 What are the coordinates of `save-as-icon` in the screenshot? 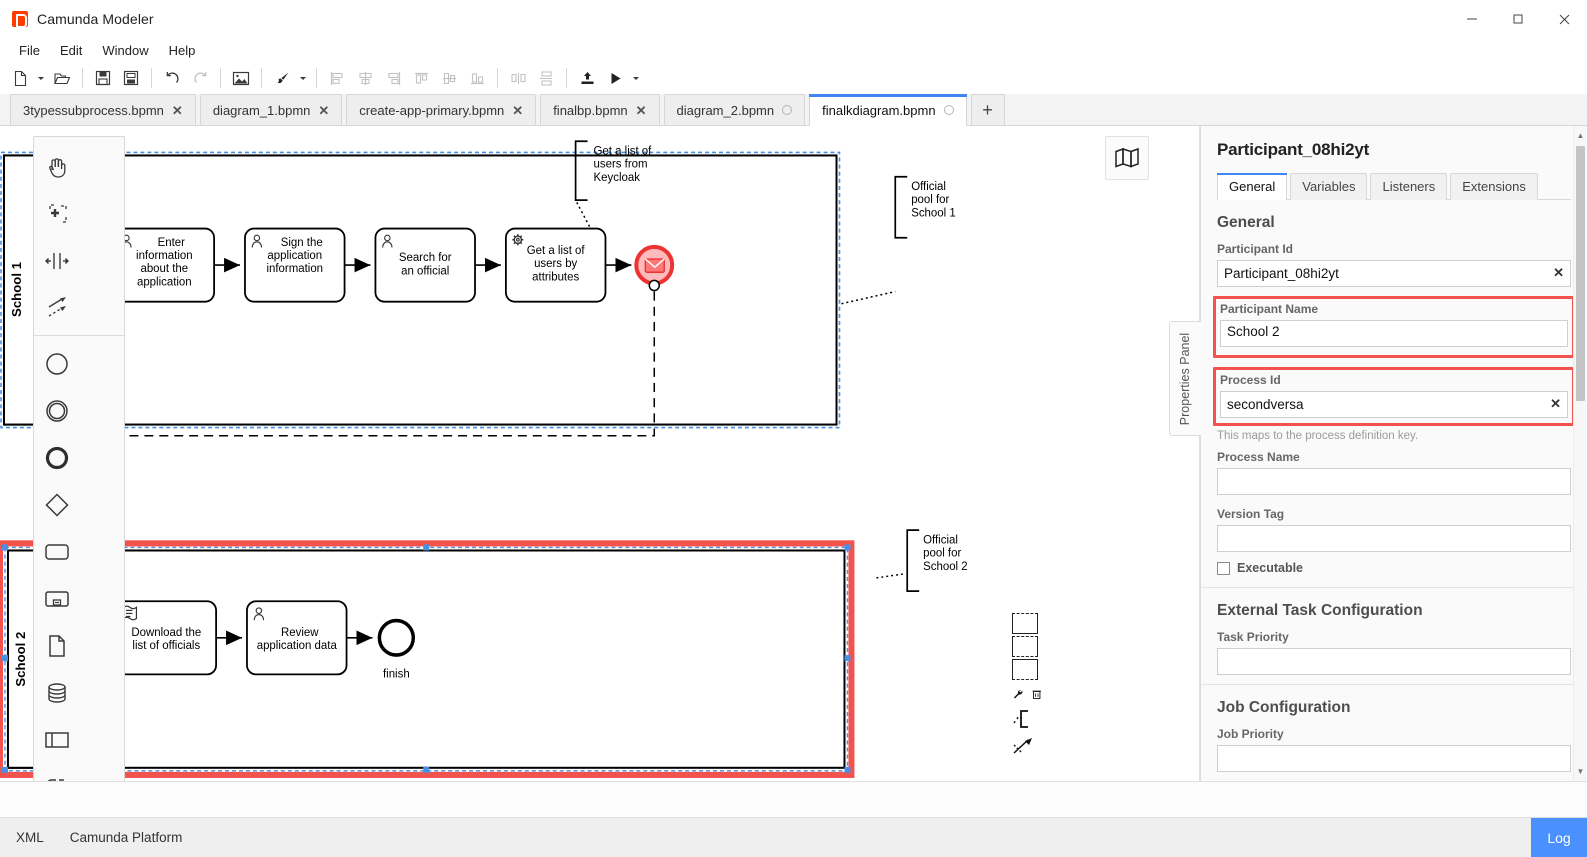 It's located at (131, 78).